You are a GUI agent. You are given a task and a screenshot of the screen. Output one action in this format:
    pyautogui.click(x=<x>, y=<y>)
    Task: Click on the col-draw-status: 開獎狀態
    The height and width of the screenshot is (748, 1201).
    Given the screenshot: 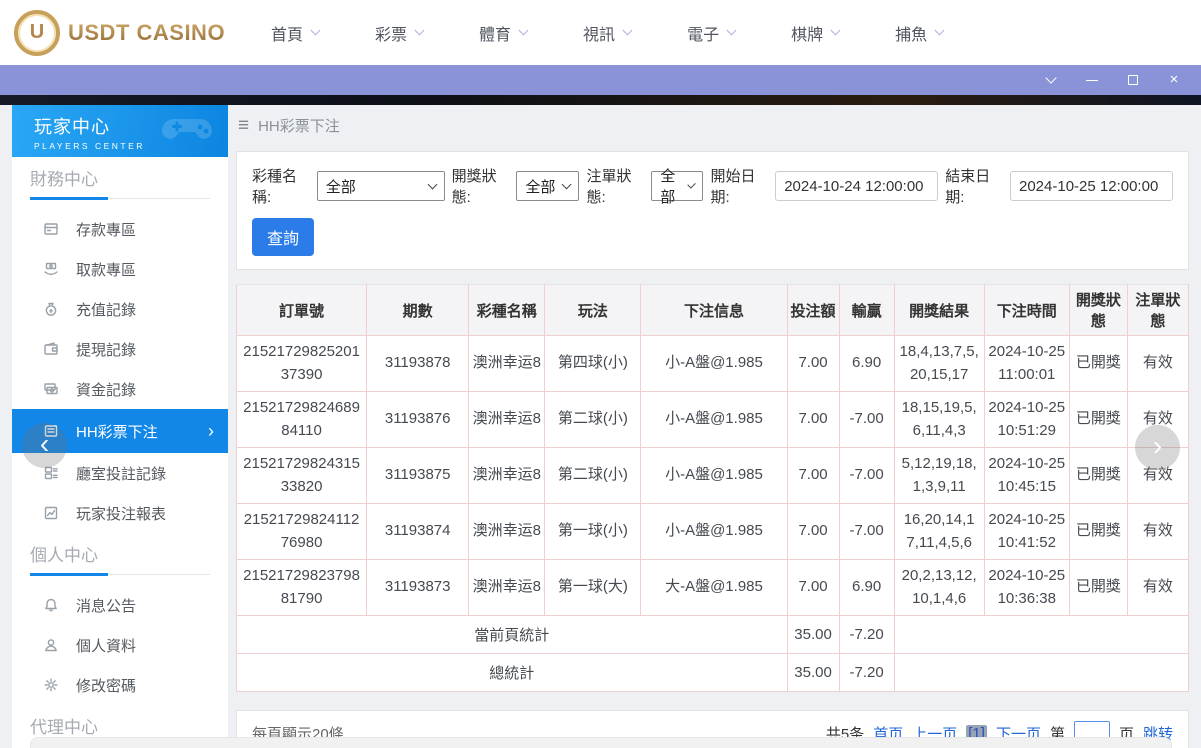 What is the action you would take?
    pyautogui.click(x=1098, y=310)
    